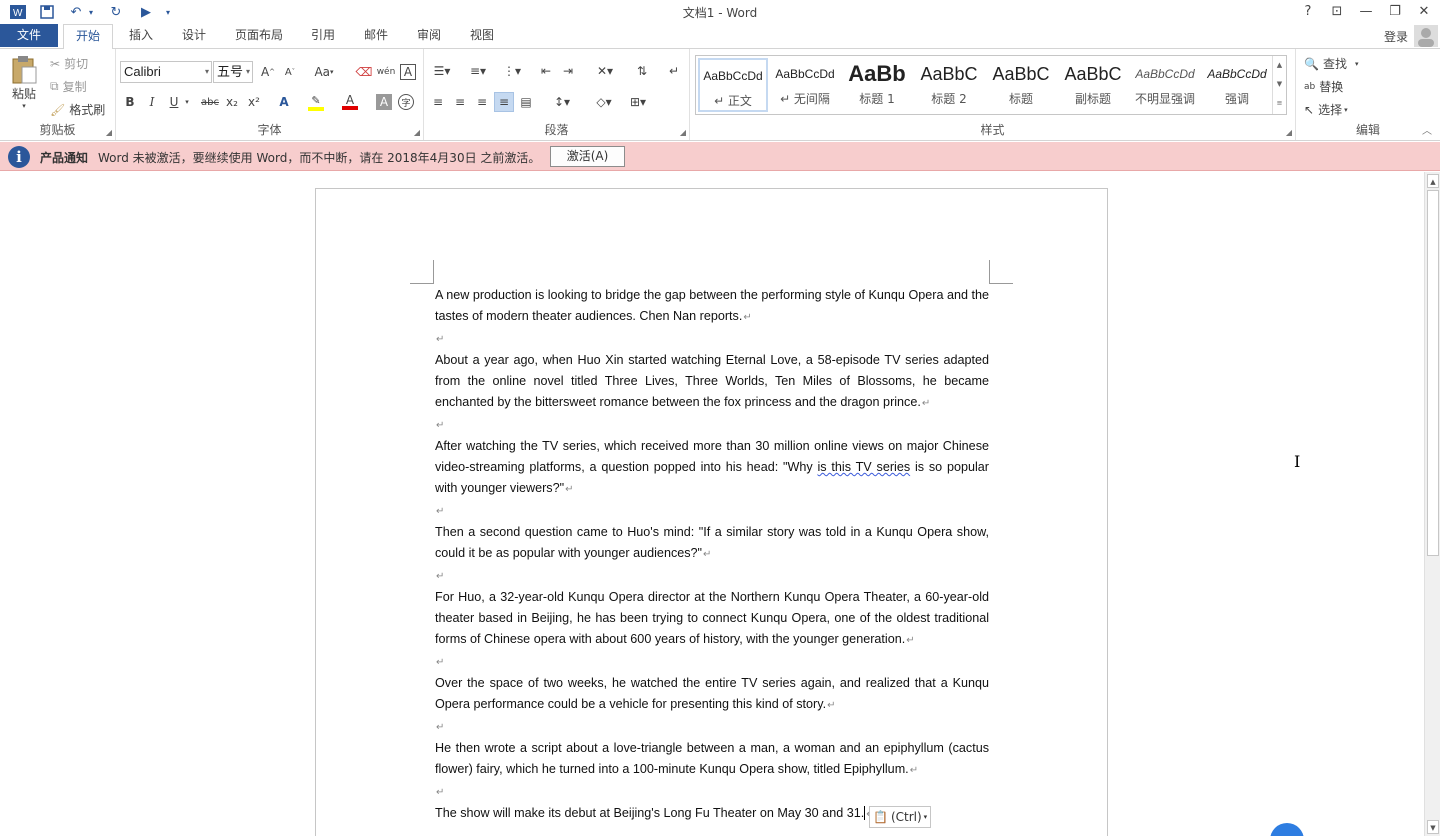 This screenshot has width=1440, height=836. I want to click on styles-gallery-scroll: ▲ ▼ ≡, so click(1279, 85).